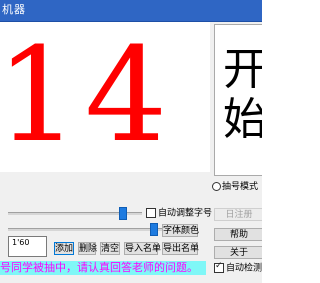 The height and width of the screenshot is (283, 320). What do you see at coordinates (64, 248) in the screenshot?
I see `add-button: 添加` at bounding box center [64, 248].